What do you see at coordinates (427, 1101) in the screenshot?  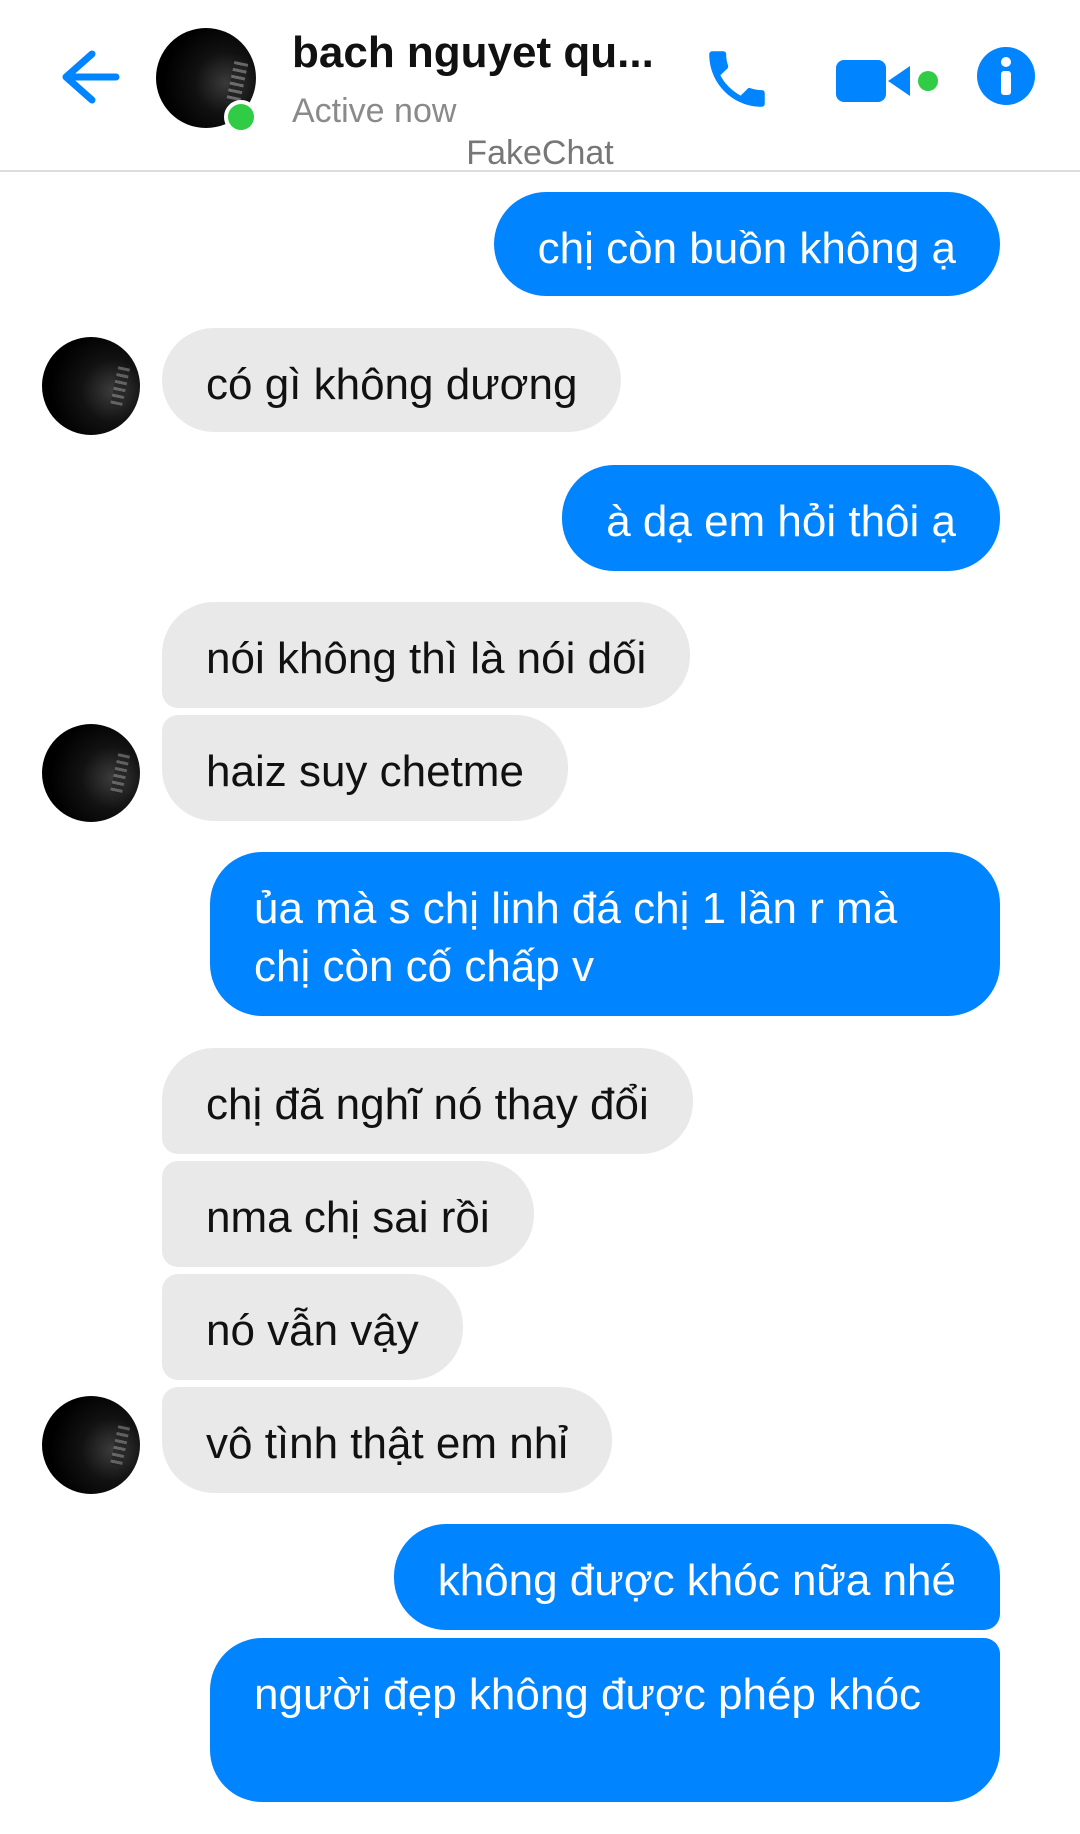 I see `message-received: chị đã nghĩ nó thay đổi` at bounding box center [427, 1101].